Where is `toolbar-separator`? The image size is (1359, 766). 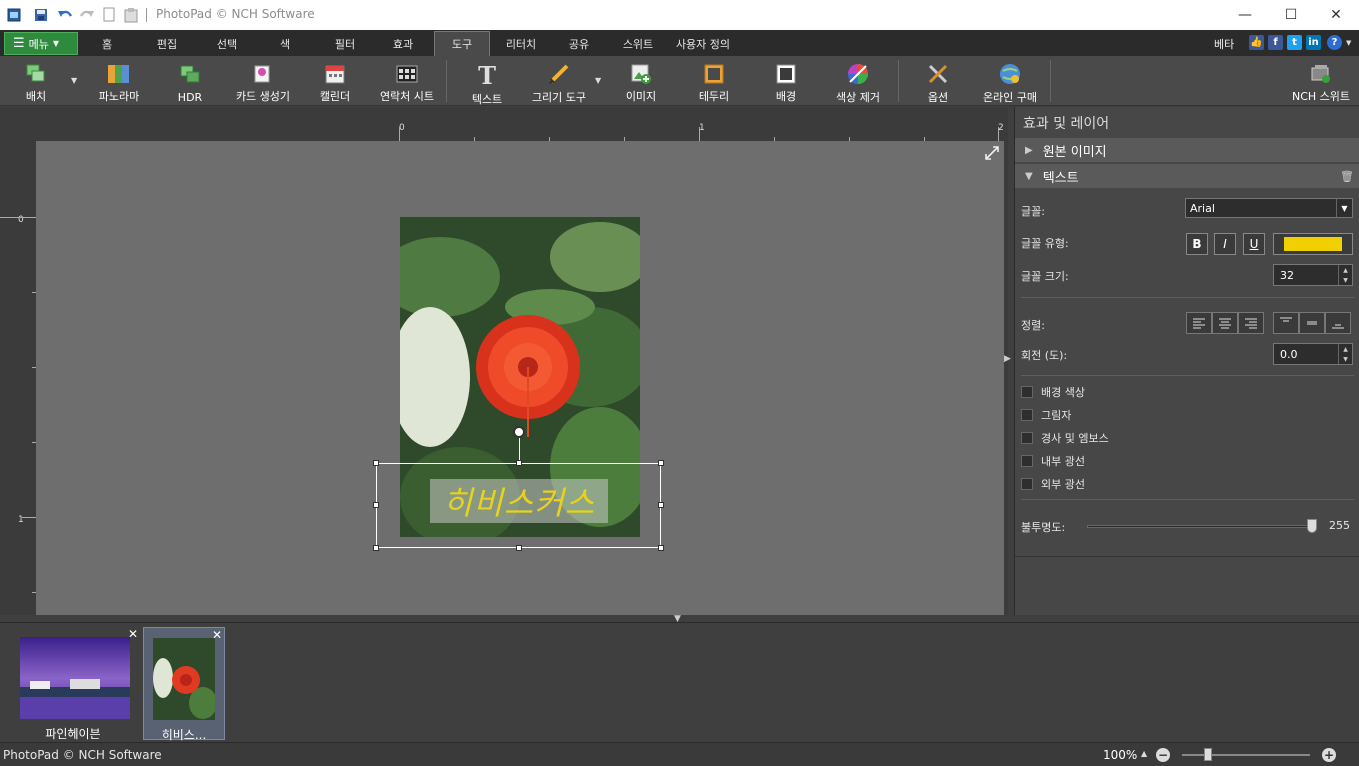 toolbar-separator is located at coordinates (898, 81).